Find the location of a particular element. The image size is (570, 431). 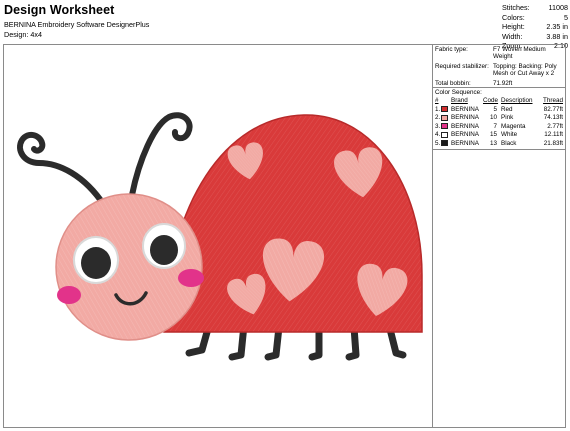

stat-label: Stitches: is located at coordinates (516, 7).